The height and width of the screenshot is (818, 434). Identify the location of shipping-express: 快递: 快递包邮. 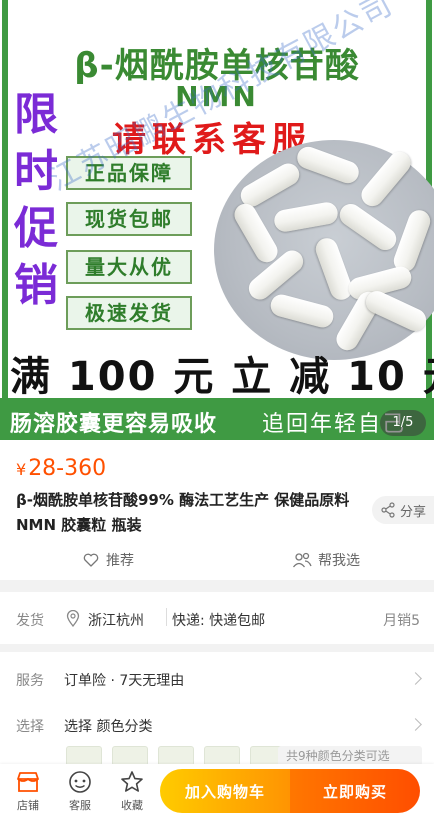
(219, 621).